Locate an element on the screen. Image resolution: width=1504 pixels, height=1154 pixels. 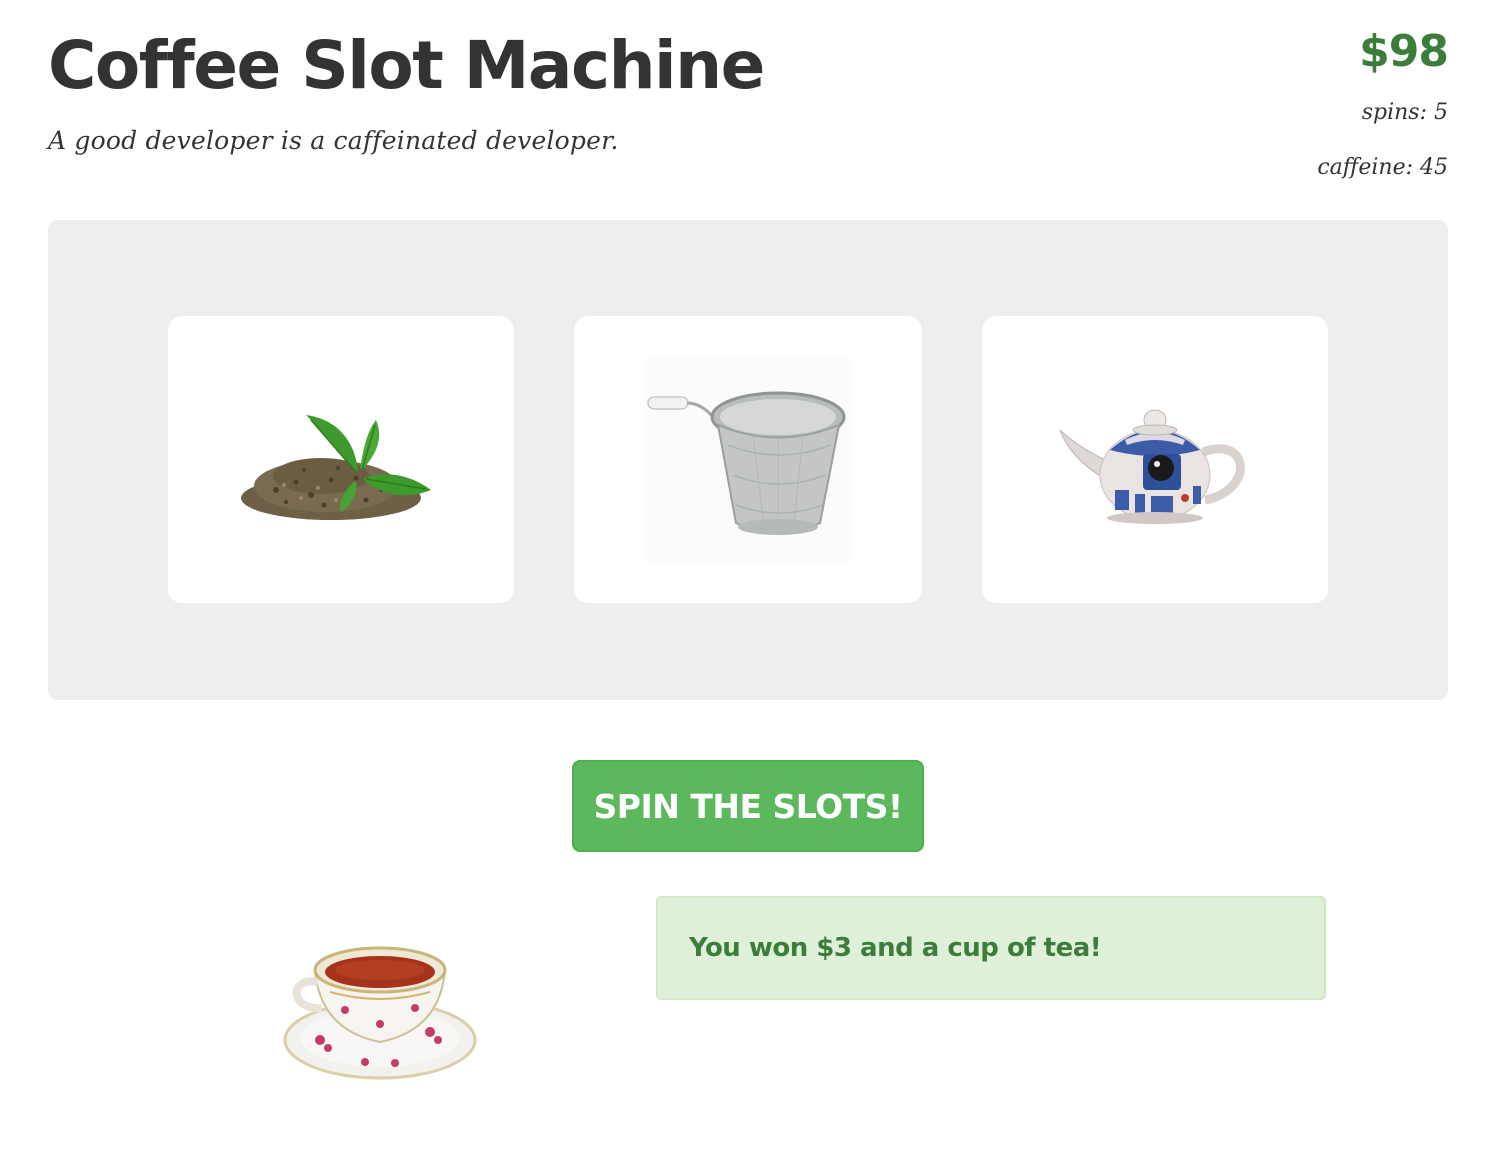
prize-image is located at coordinates (380, 997).